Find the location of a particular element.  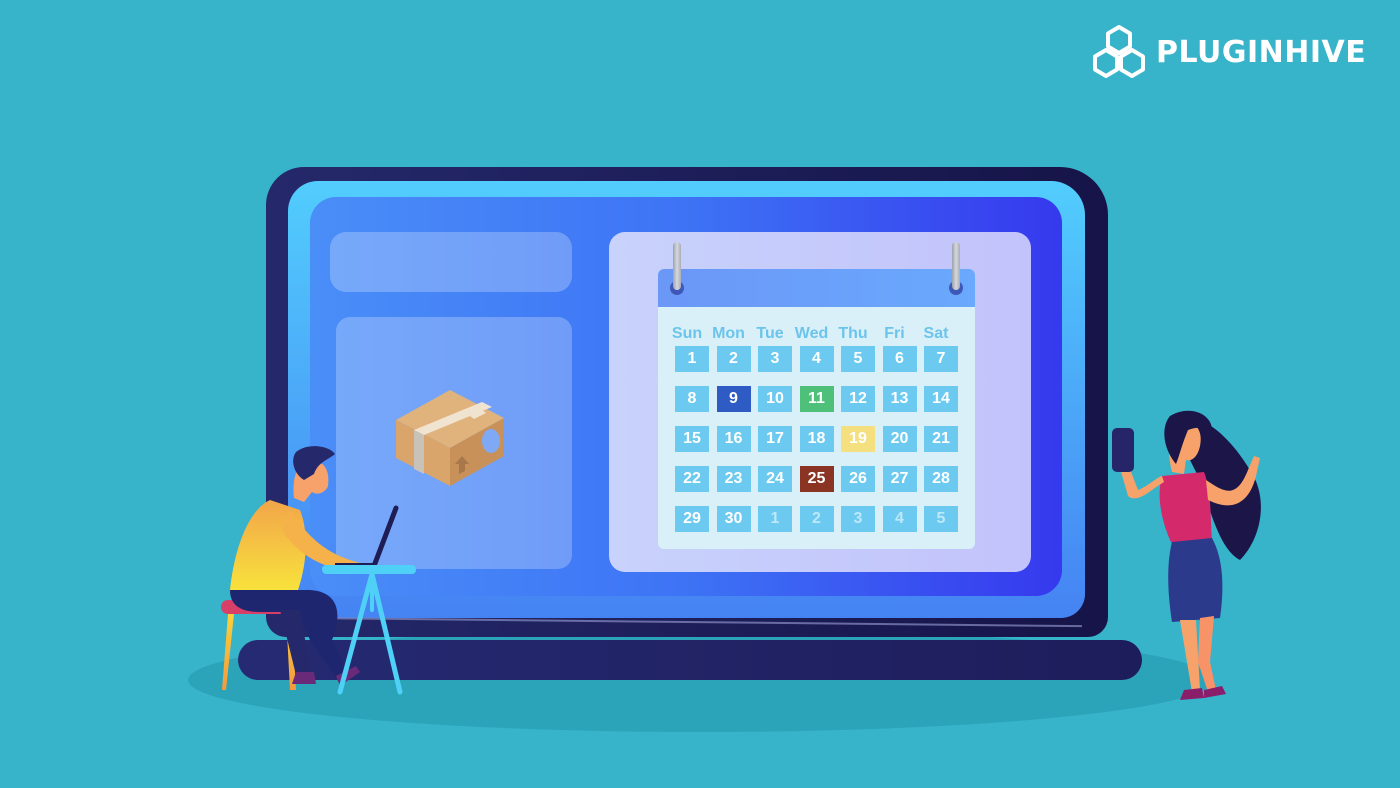

calendar-date: 28 is located at coordinates (941, 479).